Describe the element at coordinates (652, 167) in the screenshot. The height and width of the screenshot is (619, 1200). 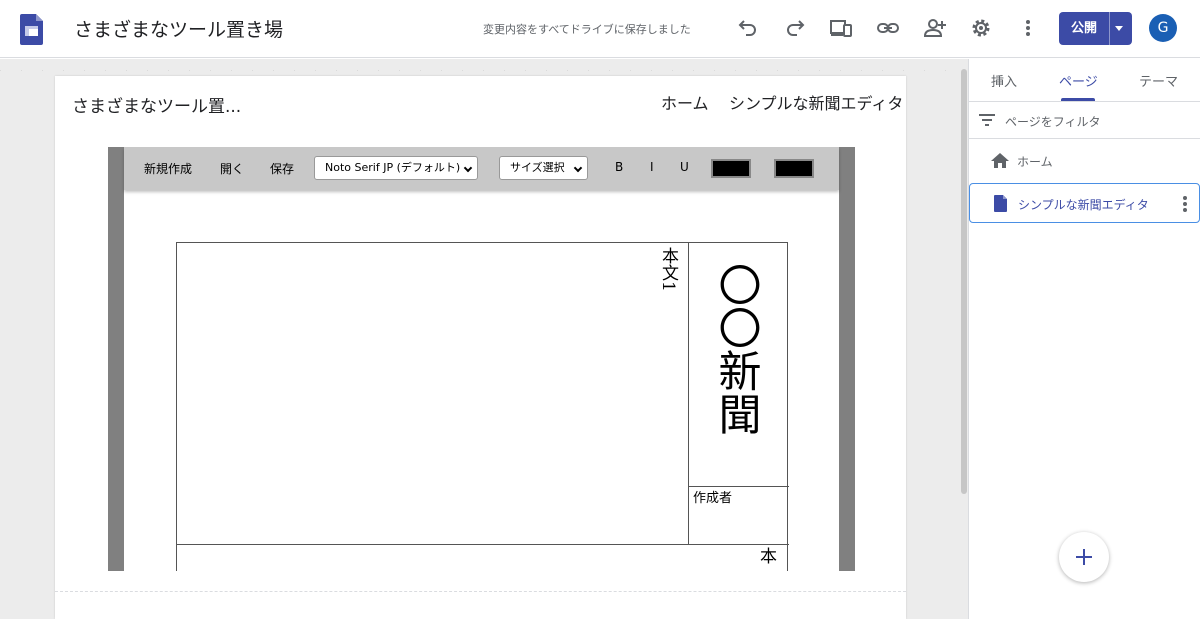
I see `italic-button: I` at that location.